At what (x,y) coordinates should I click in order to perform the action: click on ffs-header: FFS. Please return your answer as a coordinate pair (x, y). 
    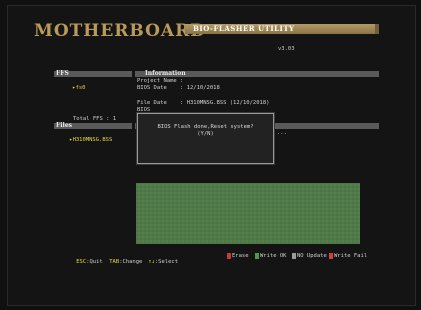
    Looking at the image, I should click on (93, 74).